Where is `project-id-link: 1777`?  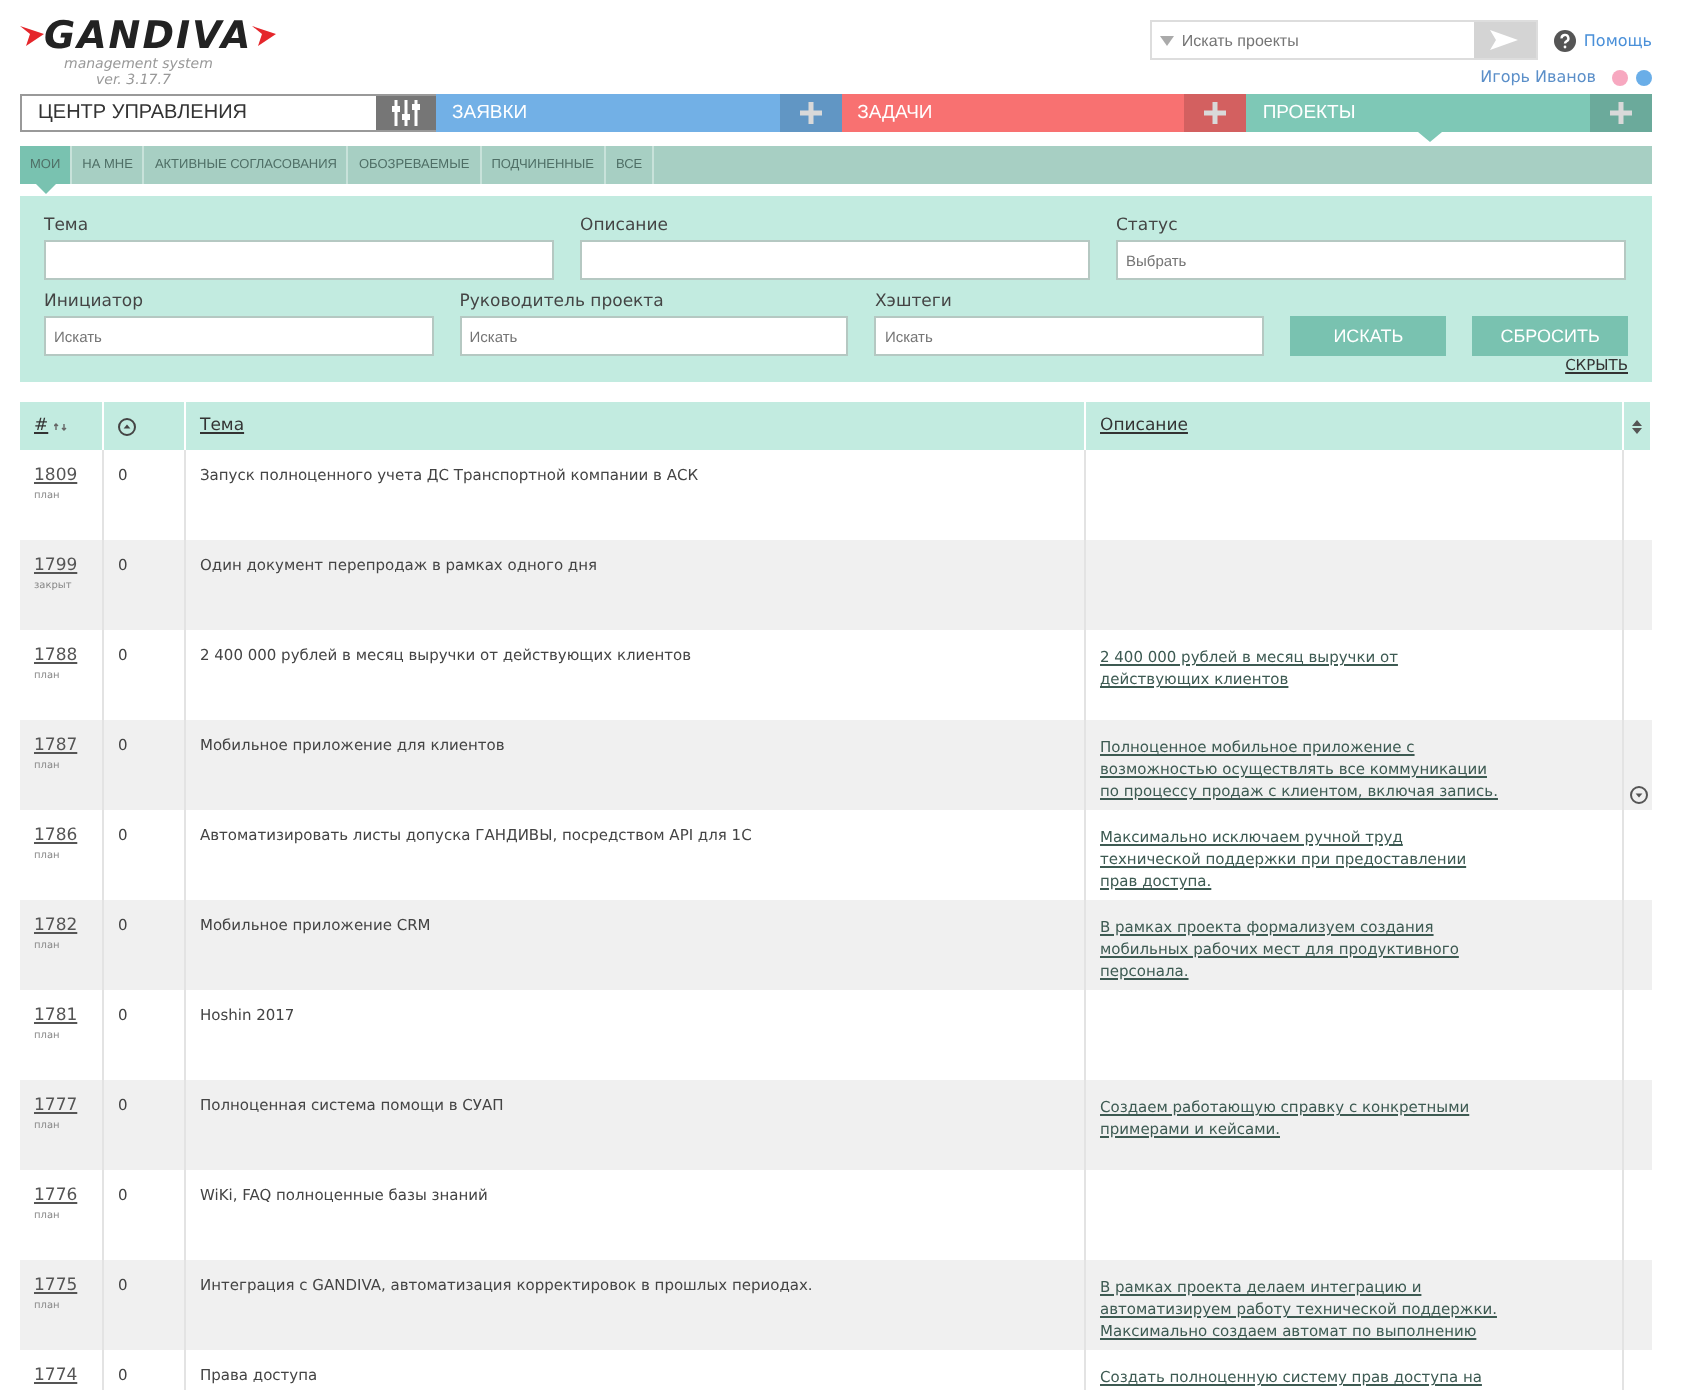 project-id-link: 1777 is located at coordinates (56, 1106).